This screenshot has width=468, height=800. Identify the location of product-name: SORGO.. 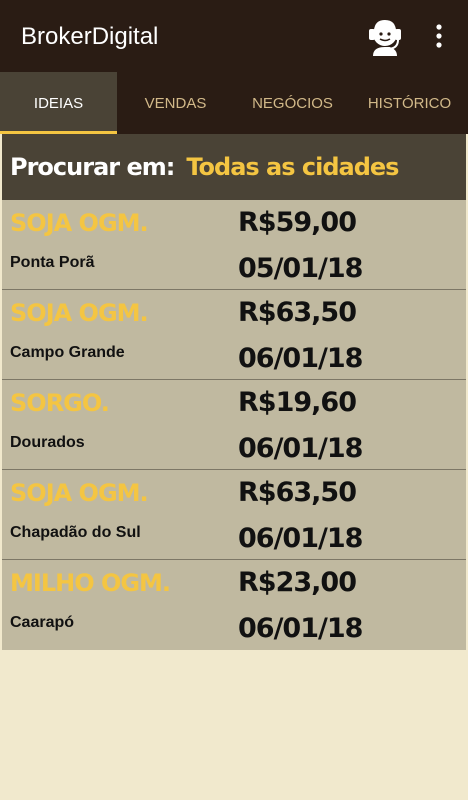
(60, 403).